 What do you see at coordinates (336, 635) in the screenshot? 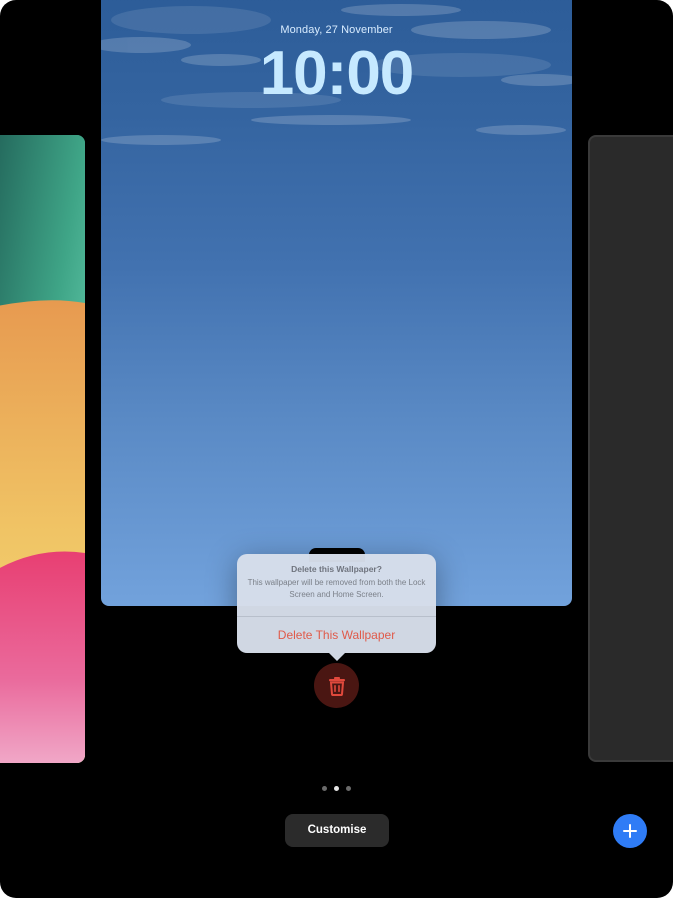
I see `delete-this-wallpaper-button: Delete This Wallpaper` at bounding box center [336, 635].